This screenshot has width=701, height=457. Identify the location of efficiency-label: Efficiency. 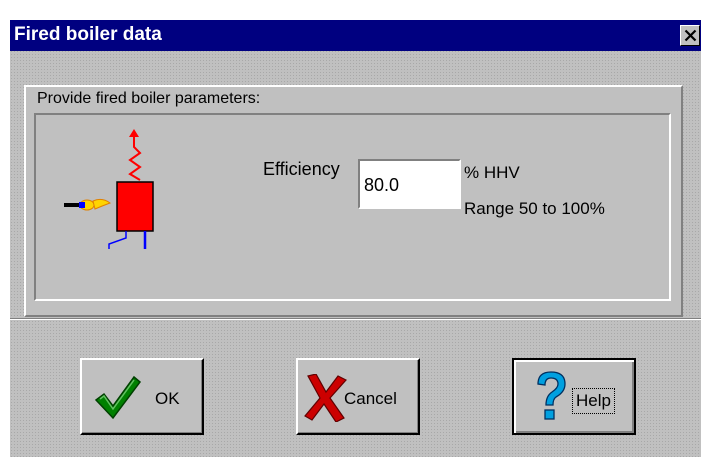
(301, 169).